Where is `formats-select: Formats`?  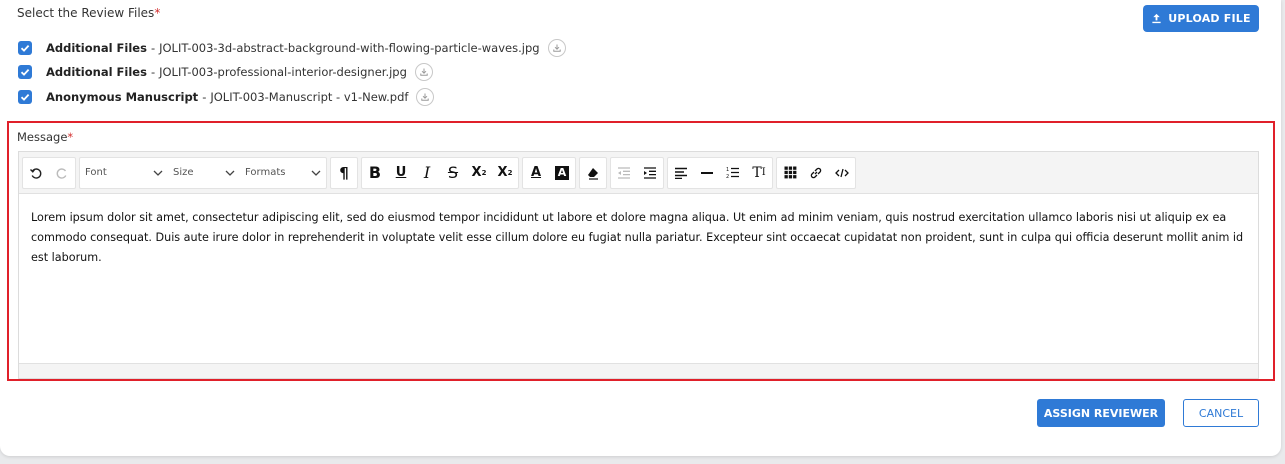
formats-select: Formats is located at coordinates (283, 172).